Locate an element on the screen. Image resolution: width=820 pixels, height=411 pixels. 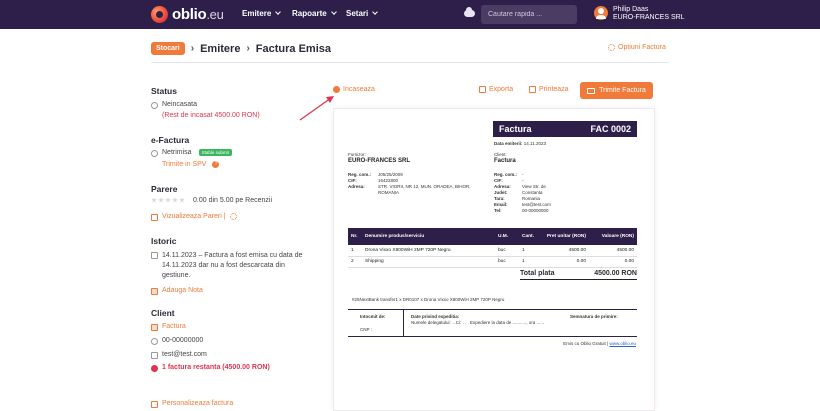
edit-icon is located at coordinates (154, 404).